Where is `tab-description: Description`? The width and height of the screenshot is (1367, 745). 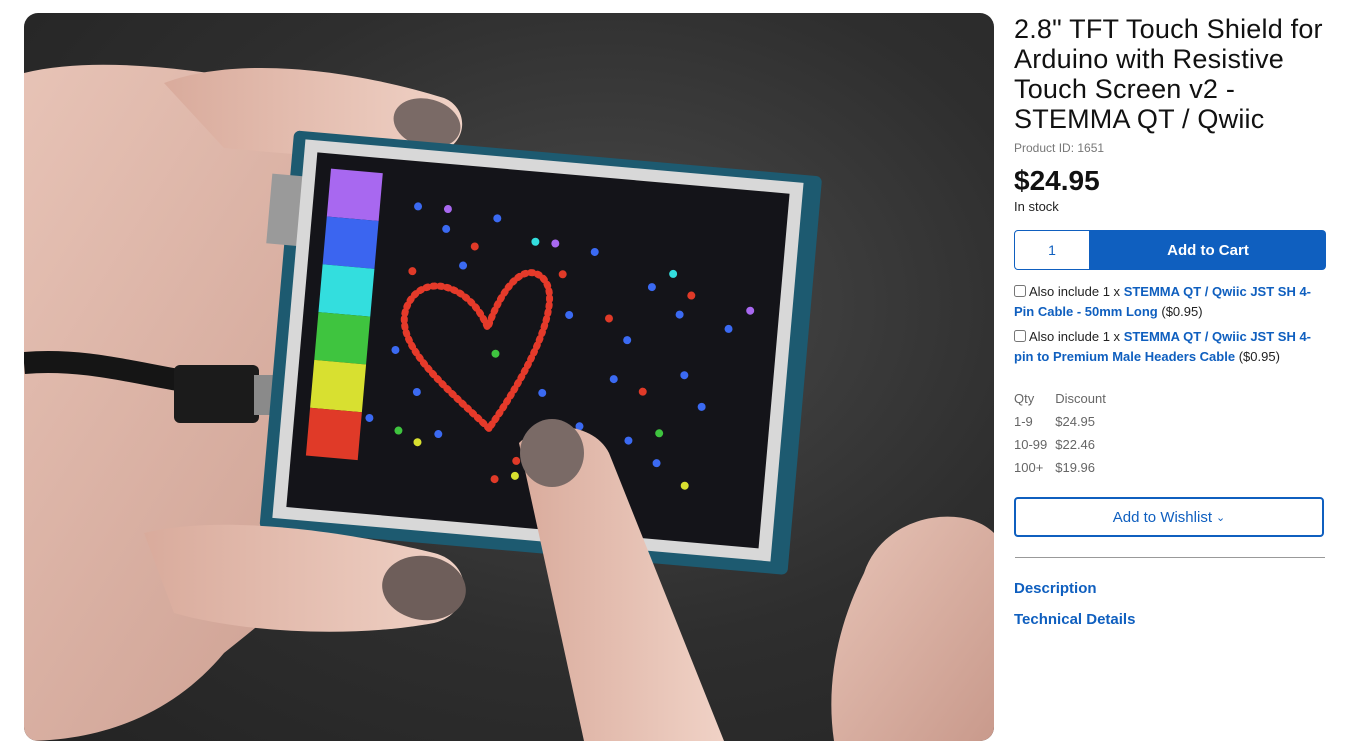
tab-description: Description is located at coordinates (1170, 588).